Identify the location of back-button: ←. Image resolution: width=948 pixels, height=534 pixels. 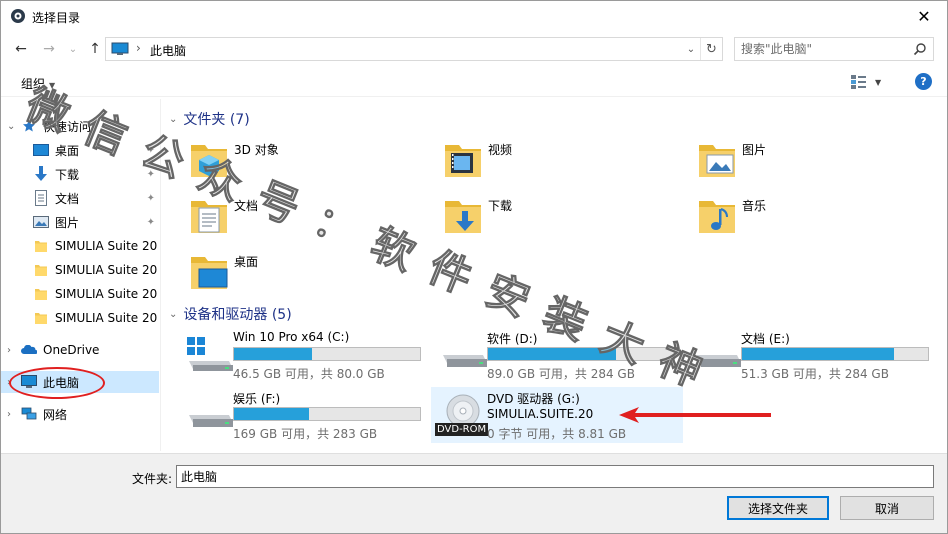
(21, 49).